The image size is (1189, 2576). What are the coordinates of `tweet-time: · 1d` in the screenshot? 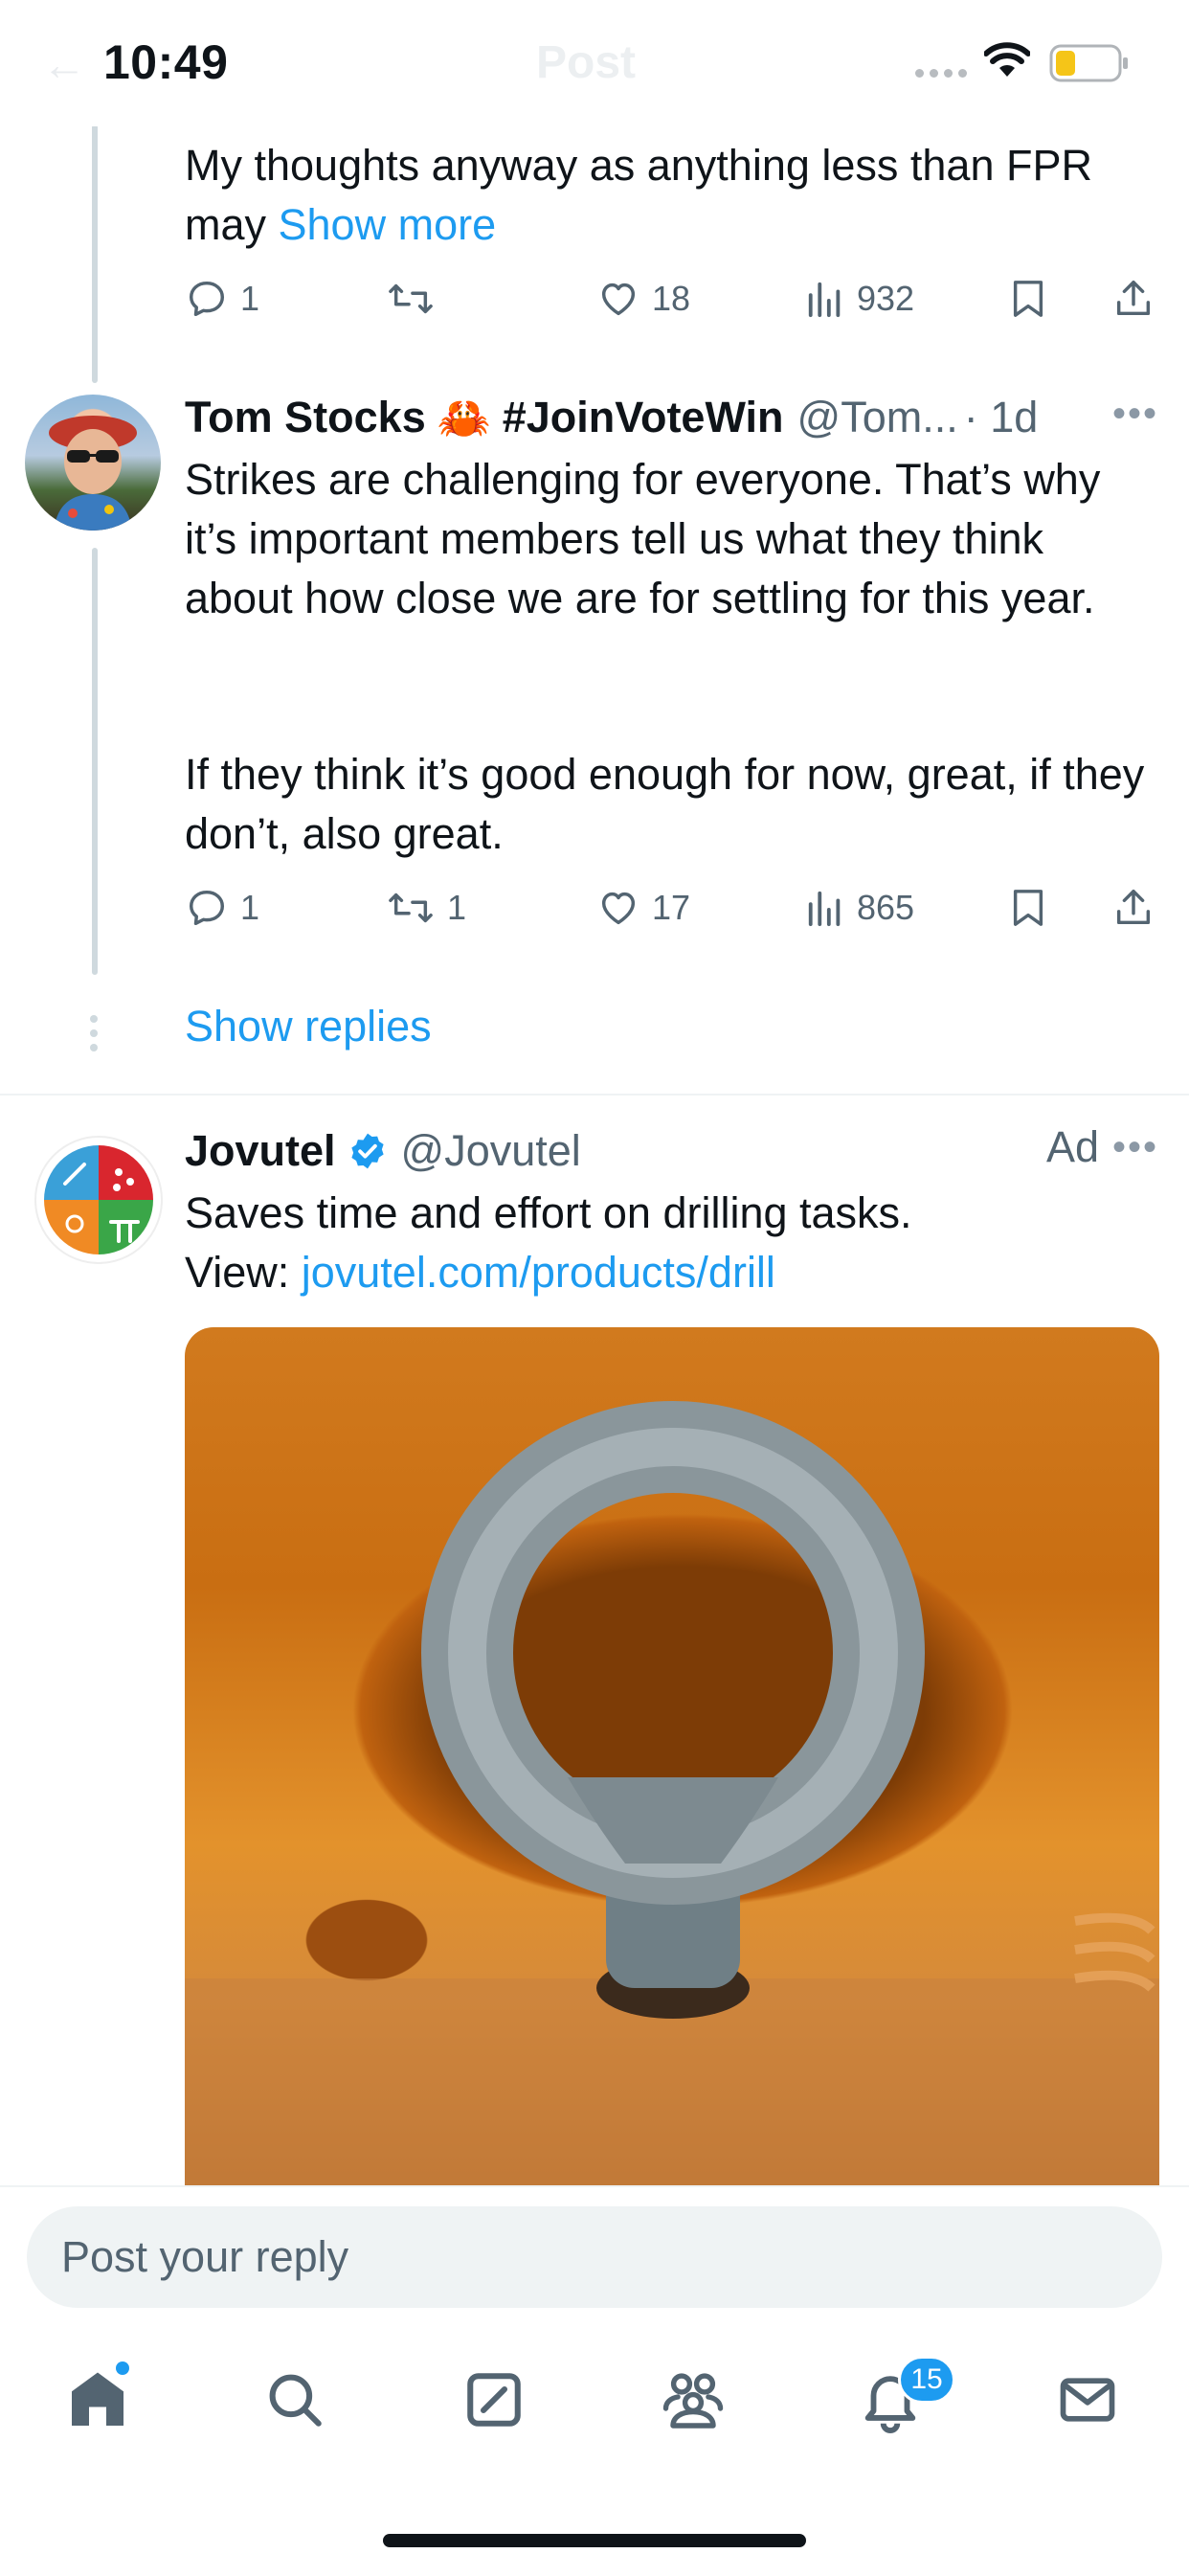 It's located at (1001, 417).